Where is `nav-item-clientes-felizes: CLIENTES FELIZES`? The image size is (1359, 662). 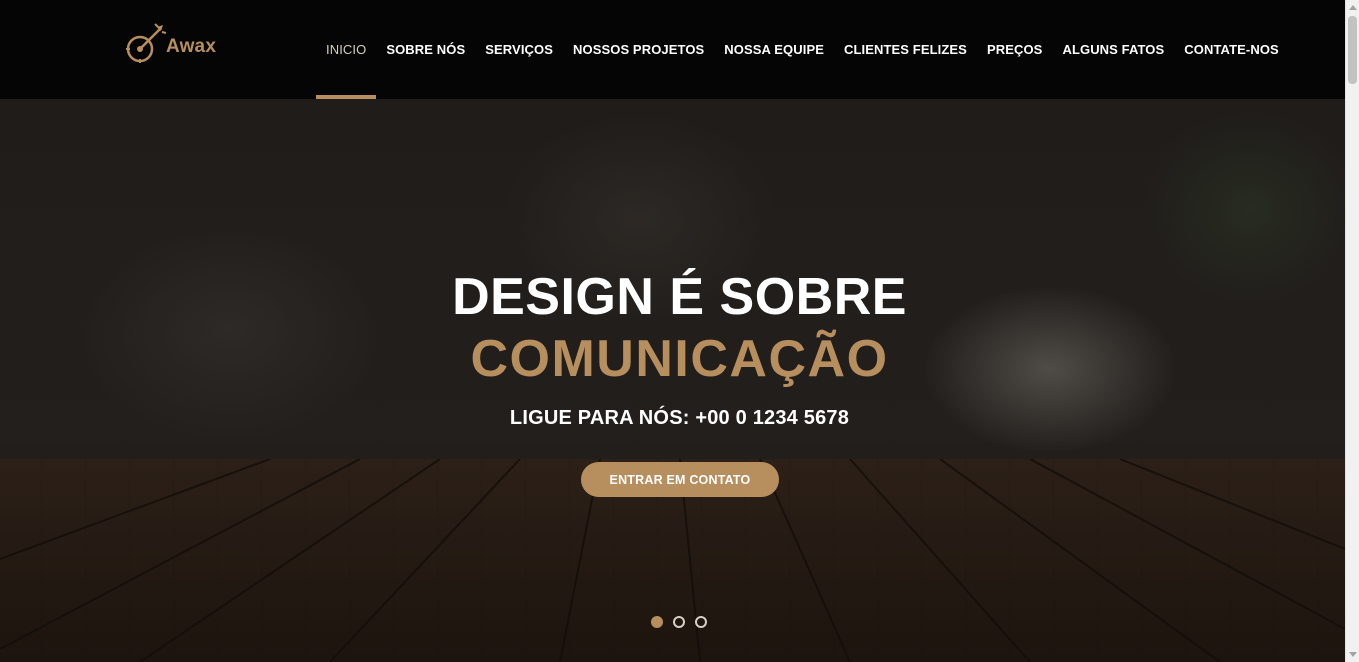 nav-item-clientes-felizes: CLIENTES FELIZES is located at coordinates (905, 49).